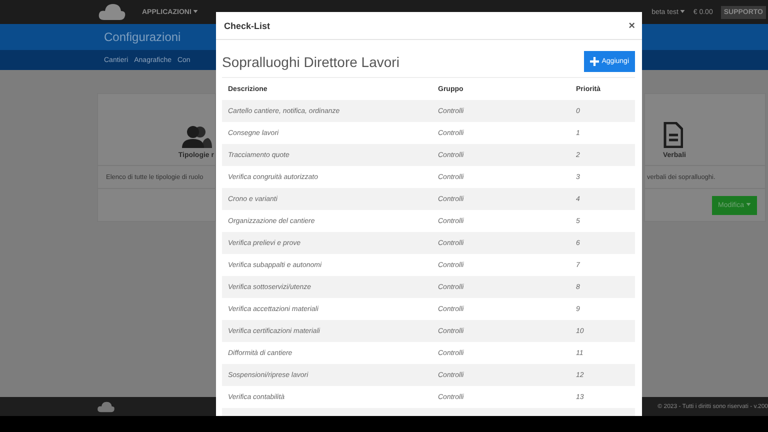  What do you see at coordinates (673, 135) in the screenshot?
I see `document-icon` at bounding box center [673, 135].